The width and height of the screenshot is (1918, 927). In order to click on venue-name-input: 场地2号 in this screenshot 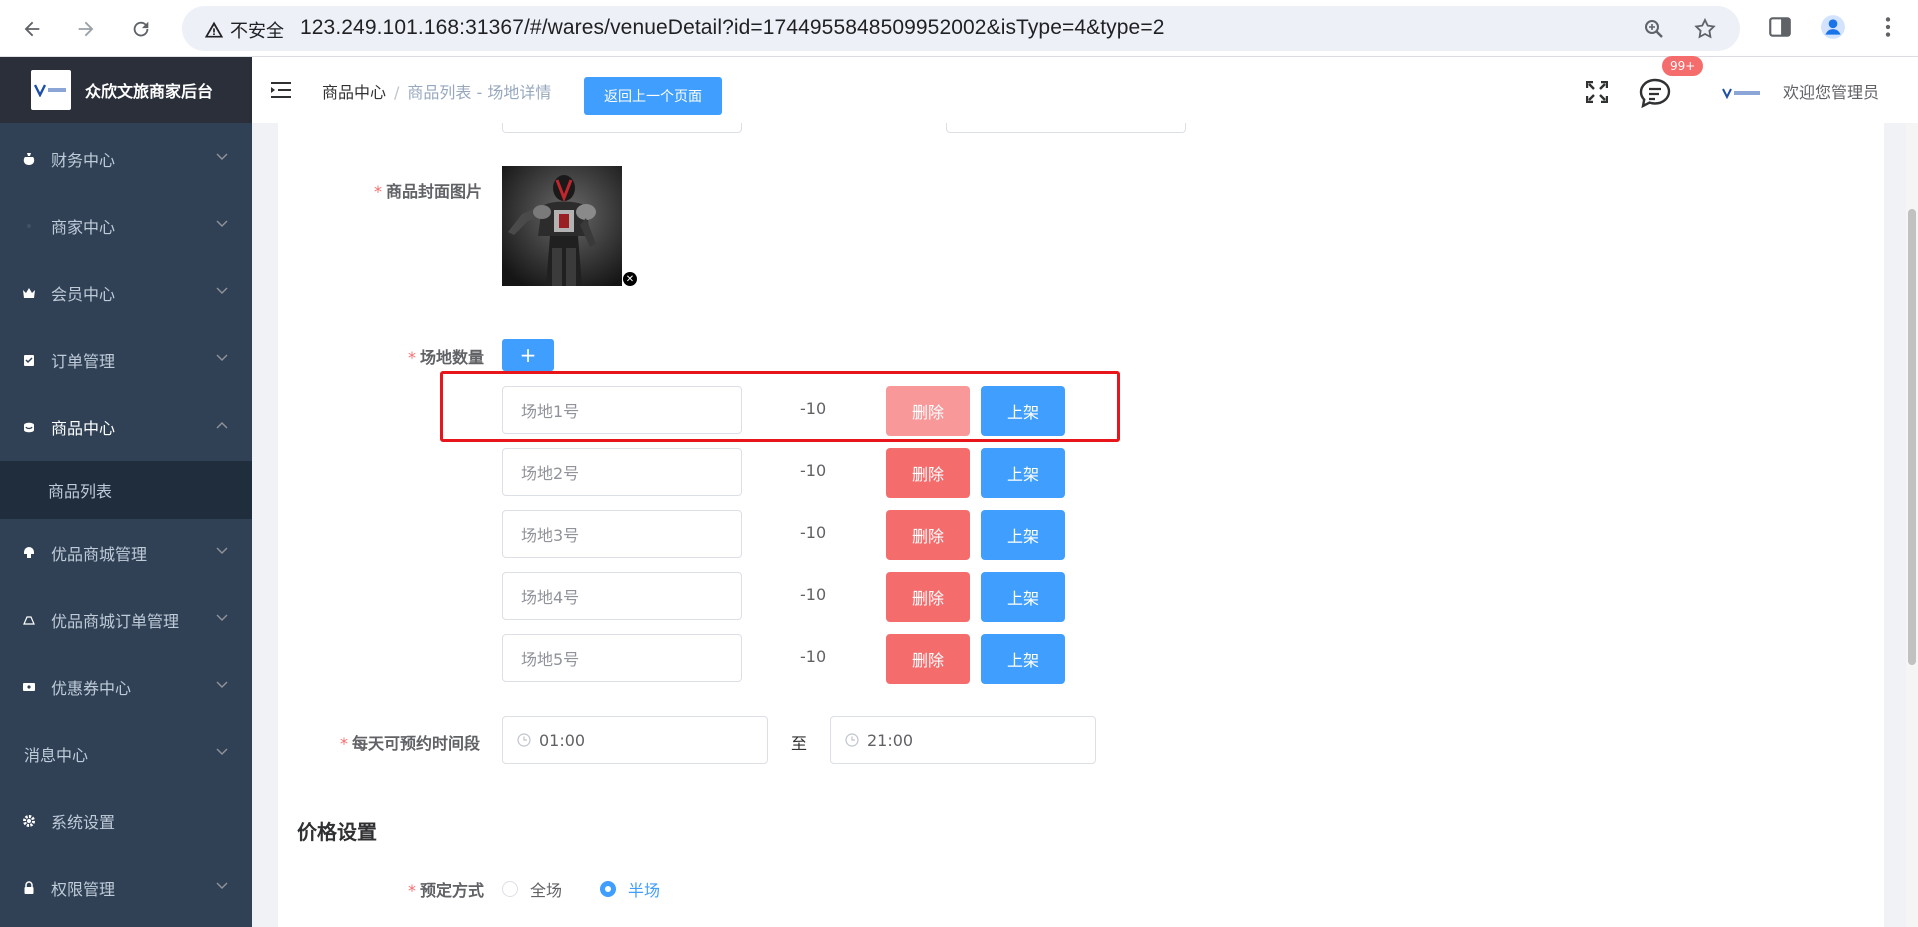, I will do `click(622, 472)`.